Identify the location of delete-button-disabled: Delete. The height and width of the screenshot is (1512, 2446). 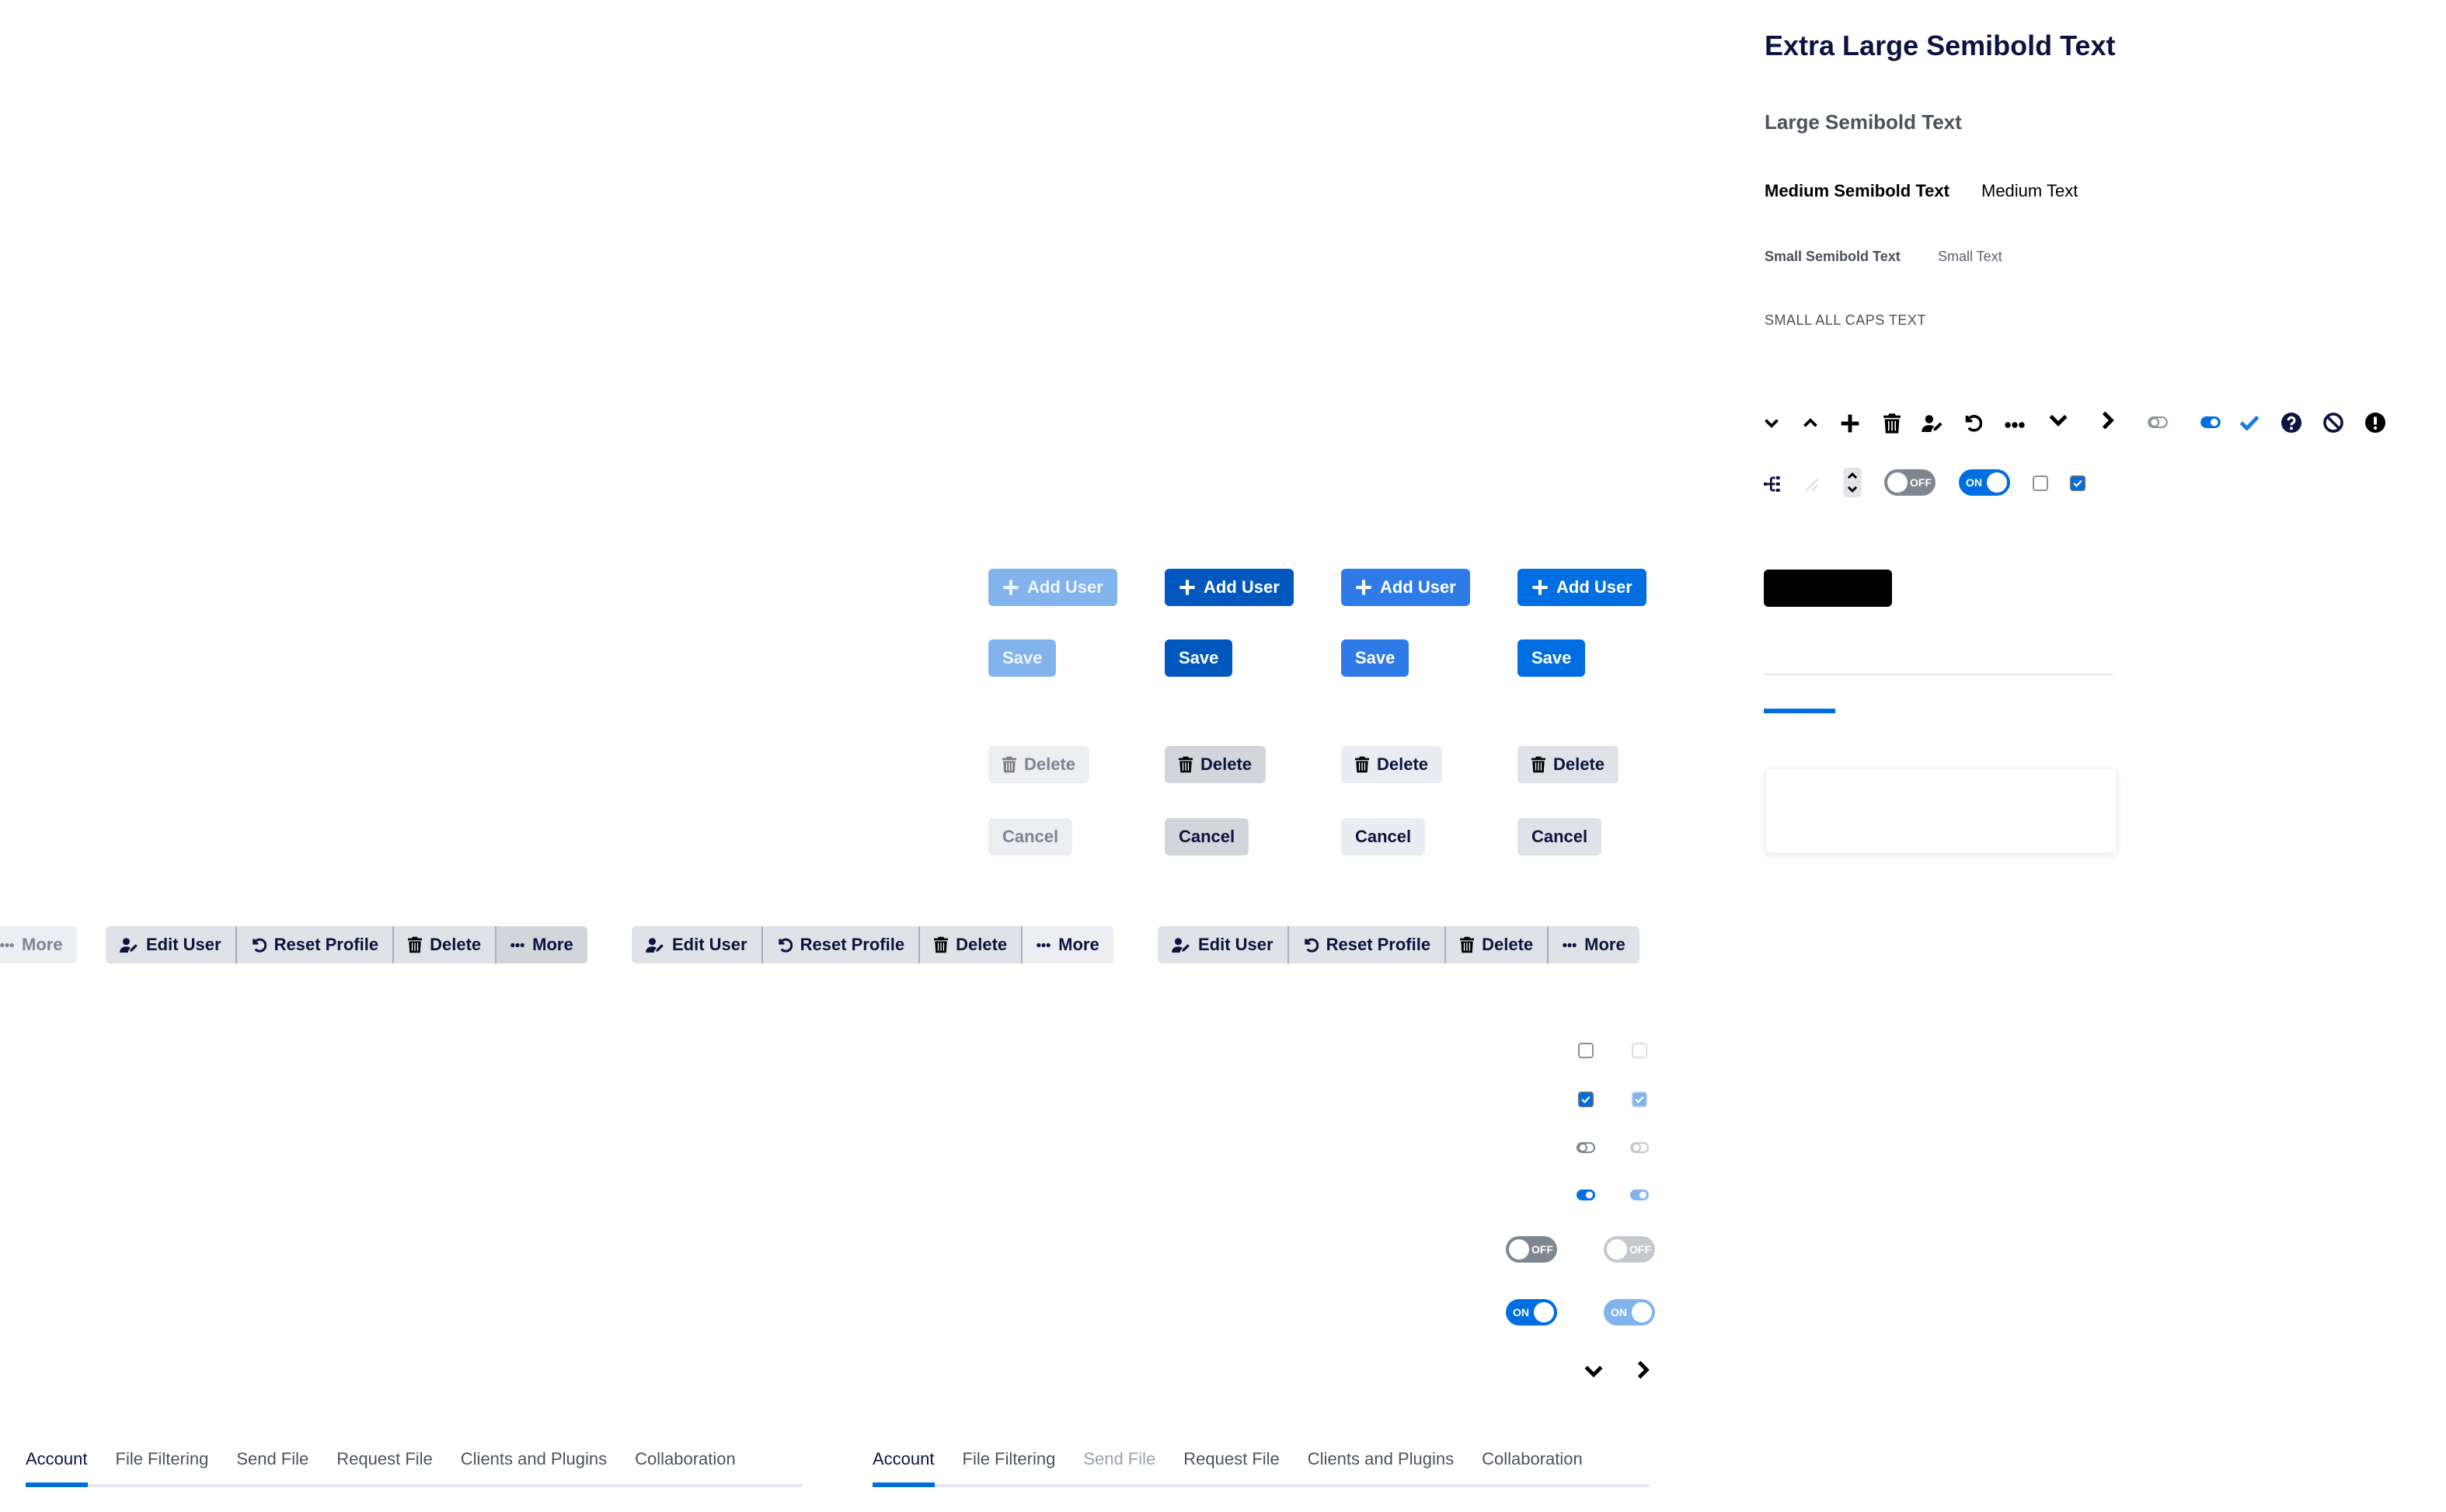
(1039, 764).